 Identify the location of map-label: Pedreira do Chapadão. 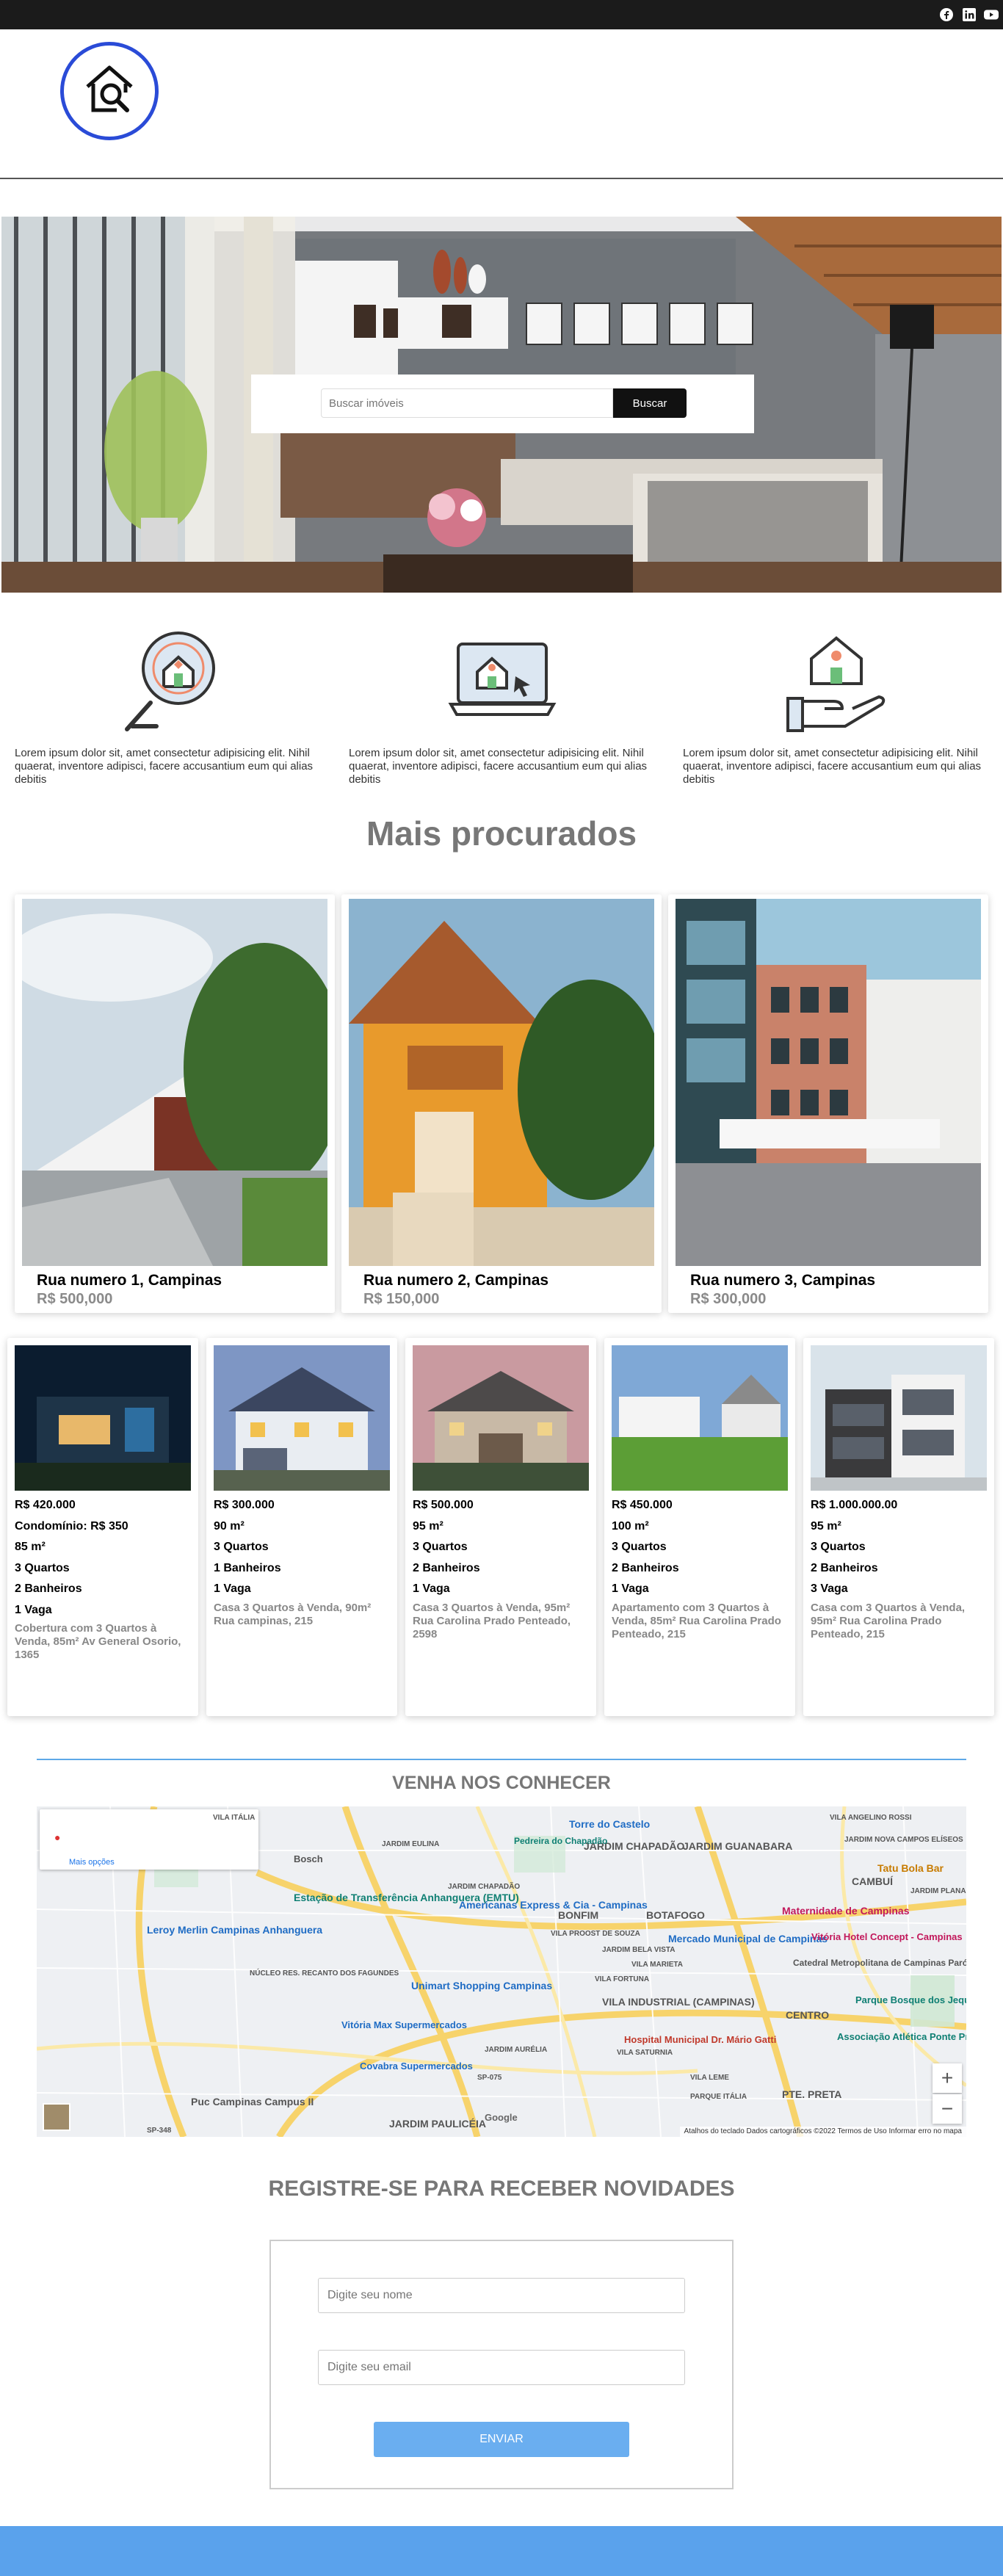
(561, 1841).